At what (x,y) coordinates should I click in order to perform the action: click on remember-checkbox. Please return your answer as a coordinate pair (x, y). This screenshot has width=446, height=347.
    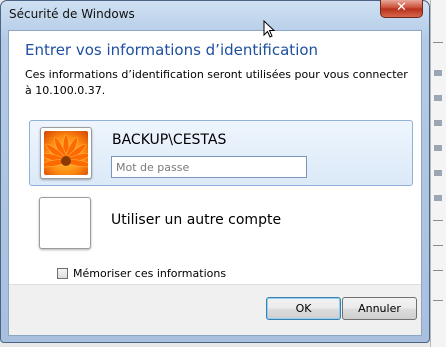
    Looking at the image, I should click on (62, 273).